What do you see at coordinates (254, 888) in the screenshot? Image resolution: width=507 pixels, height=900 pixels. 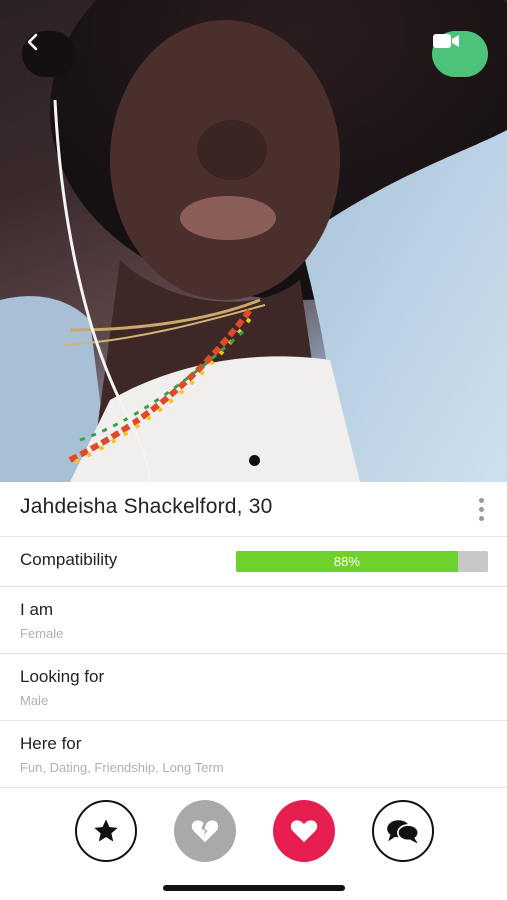 I see `home-indicator` at bounding box center [254, 888].